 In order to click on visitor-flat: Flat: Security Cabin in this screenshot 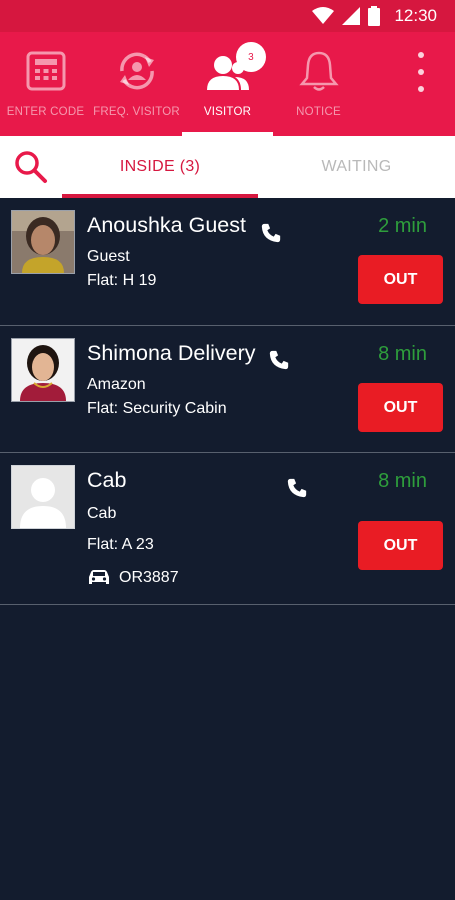, I will do `click(157, 408)`.